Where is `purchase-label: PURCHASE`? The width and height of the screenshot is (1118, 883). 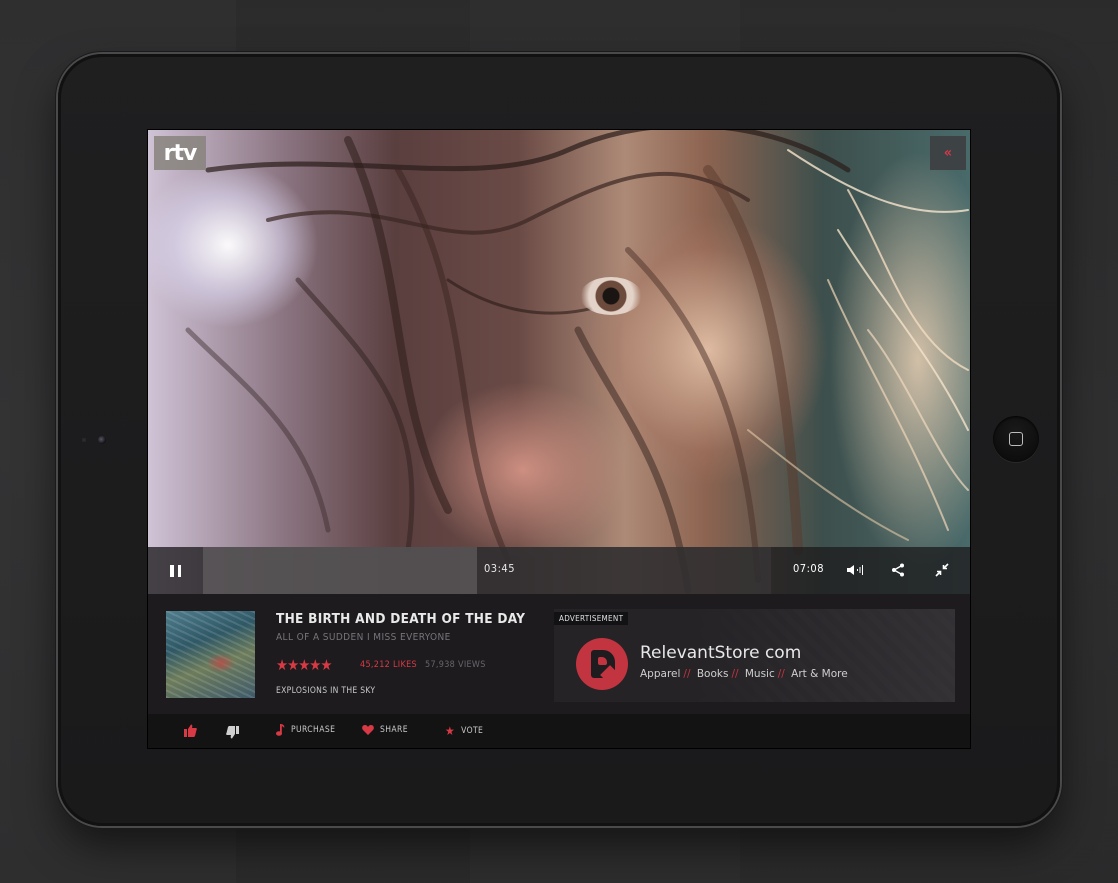 purchase-label: PURCHASE is located at coordinates (313, 730).